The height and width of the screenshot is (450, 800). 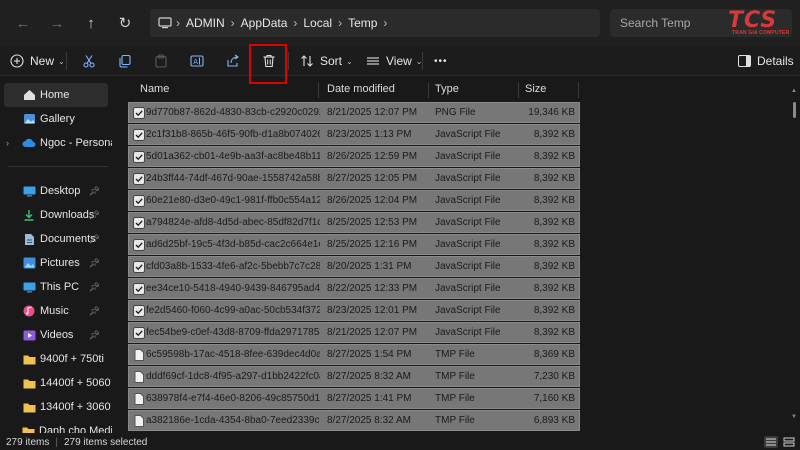 What do you see at coordinates (205, 23) in the screenshot?
I see `breadcrumb-admin: ADMIN` at bounding box center [205, 23].